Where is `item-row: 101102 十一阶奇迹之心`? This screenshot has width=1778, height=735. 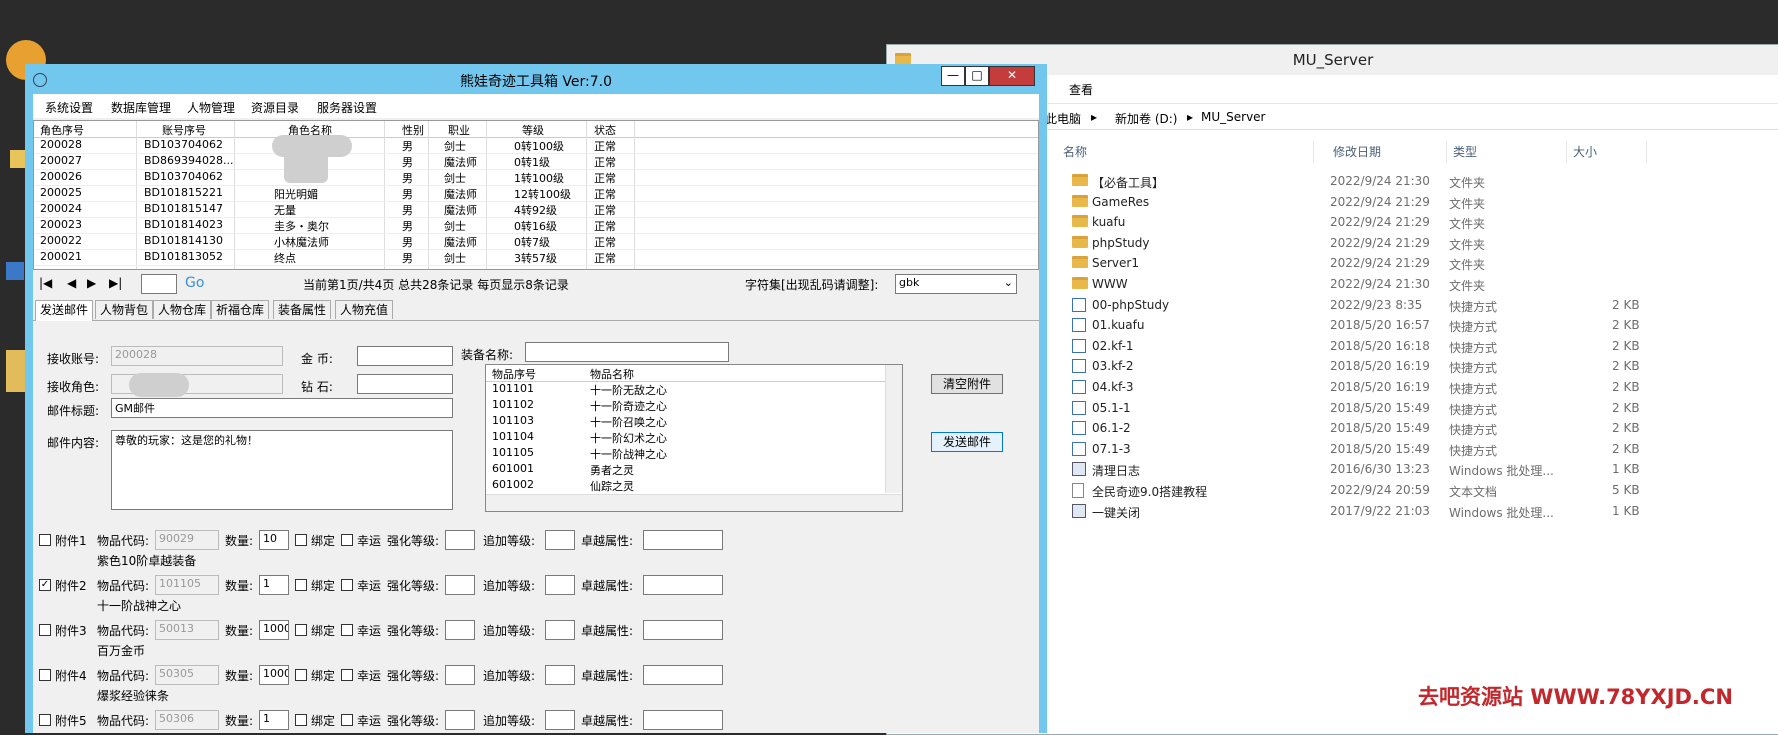 item-row: 101102 十一阶奇迹之心 is located at coordinates (694, 405).